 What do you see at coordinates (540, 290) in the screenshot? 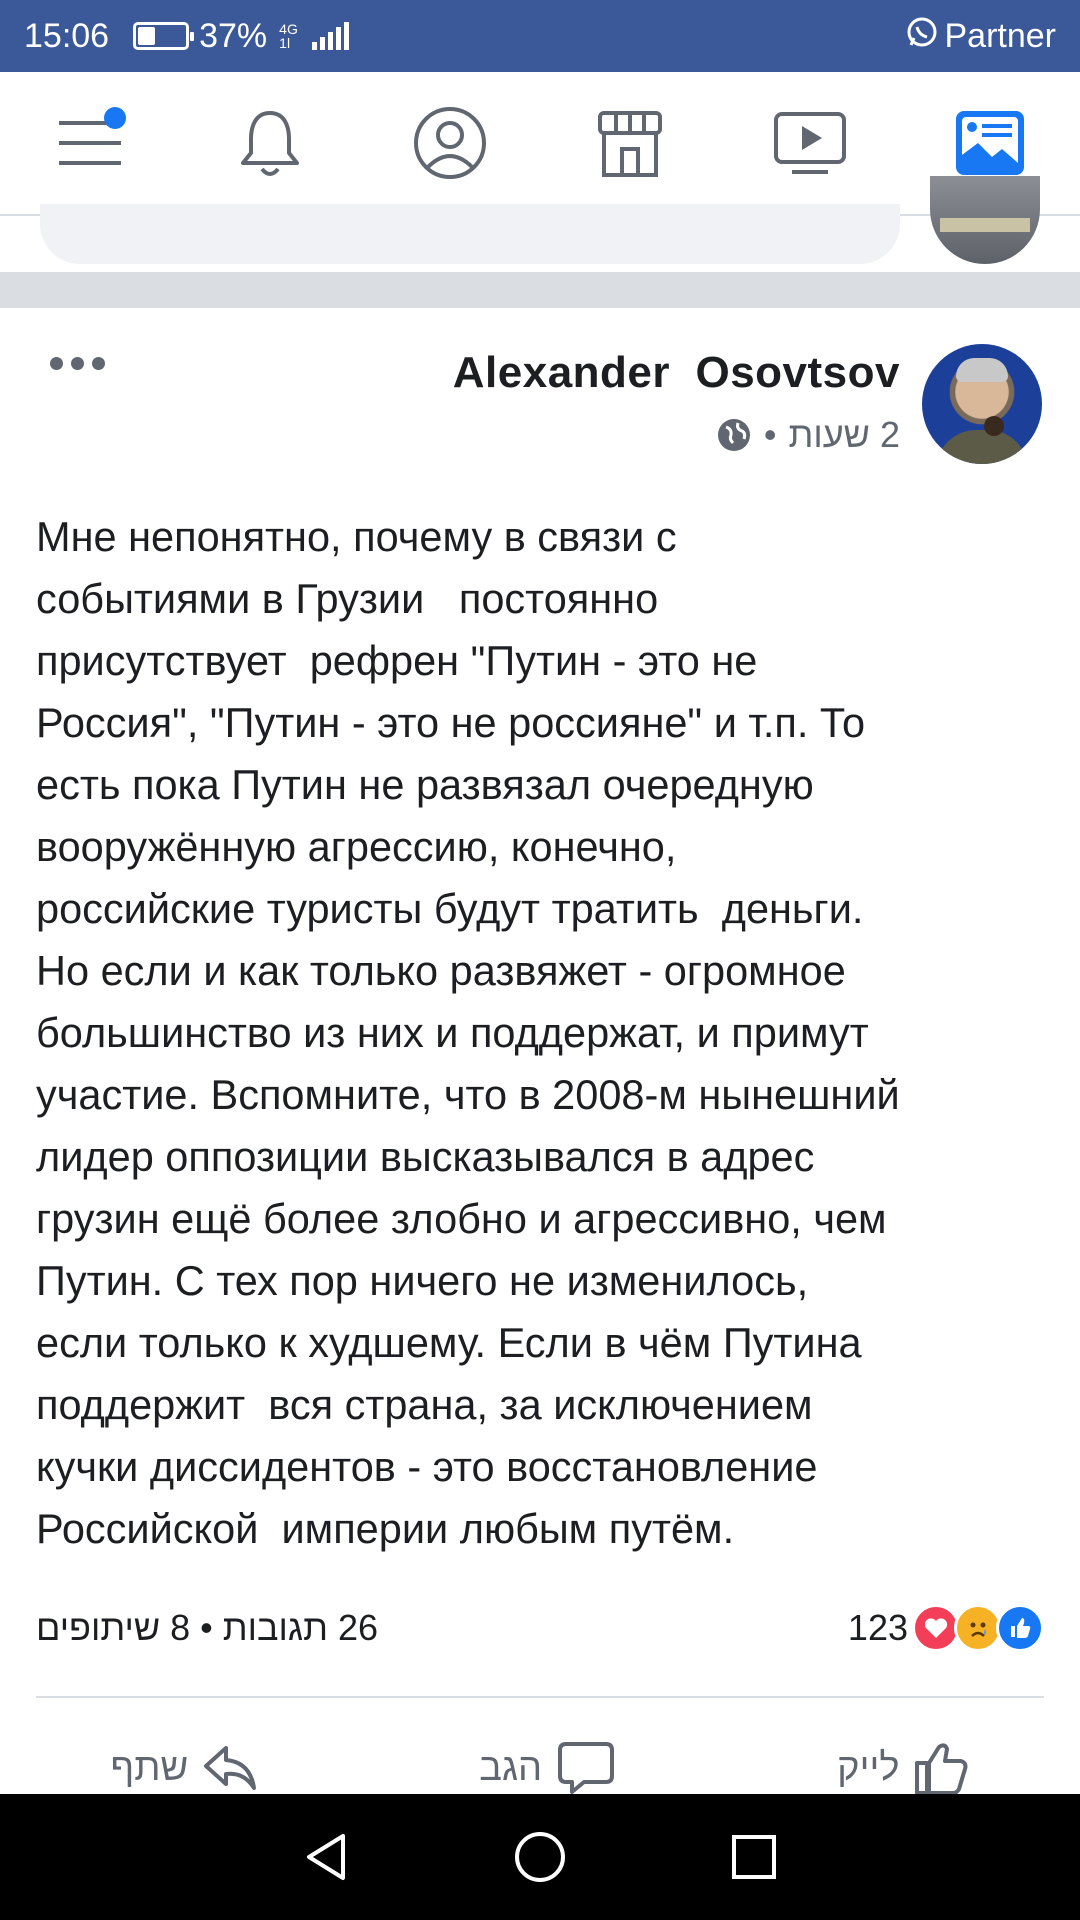
I see `feed-divider` at bounding box center [540, 290].